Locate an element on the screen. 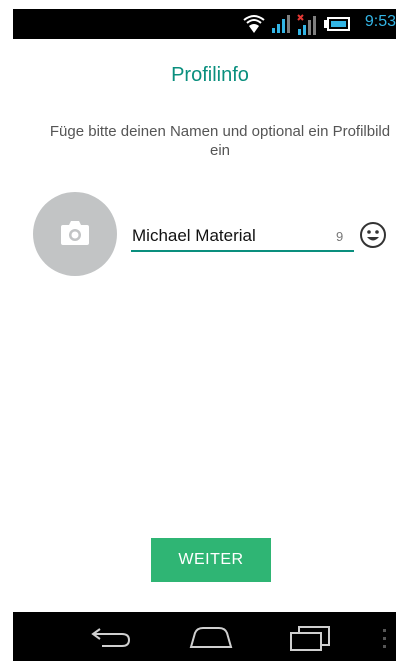 The height and width of the screenshot is (661, 396). name-input is located at coordinates (227, 236).